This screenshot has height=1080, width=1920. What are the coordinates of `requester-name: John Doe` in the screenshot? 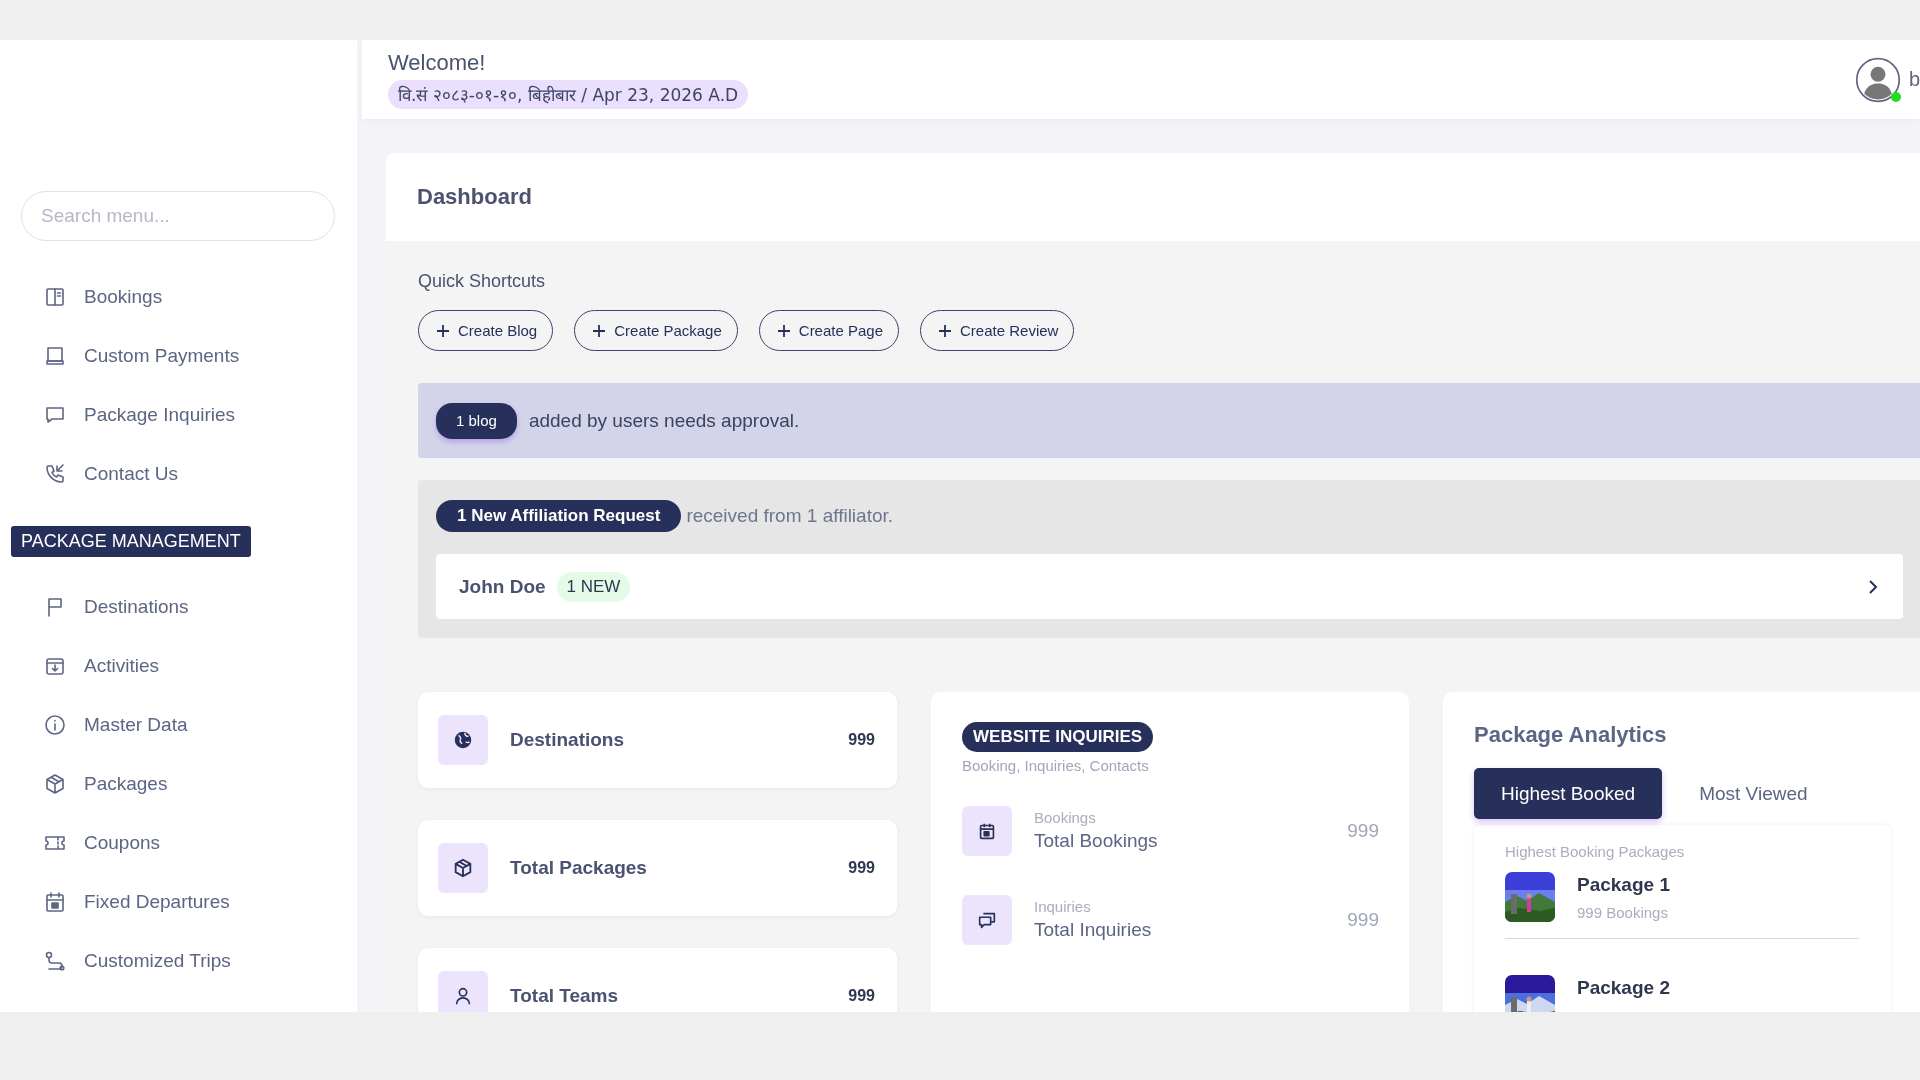 It's located at (502, 586).